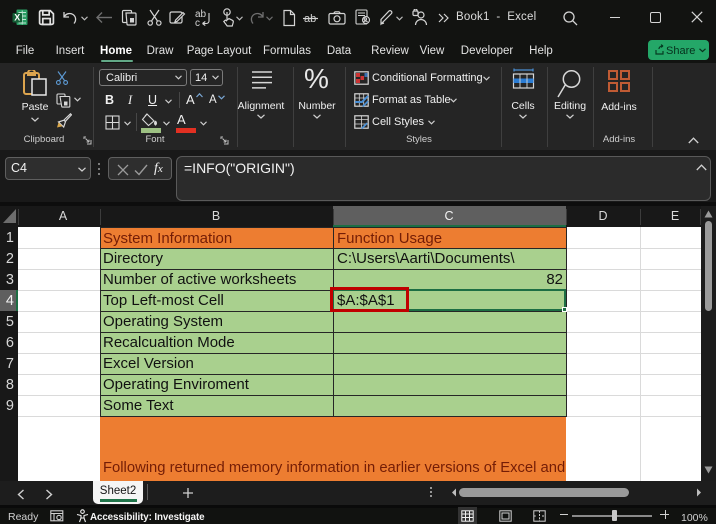  What do you see at coordinates (197, 23) in the screenshot?
I see `svg-text: c` at bounding box center [197, 23].